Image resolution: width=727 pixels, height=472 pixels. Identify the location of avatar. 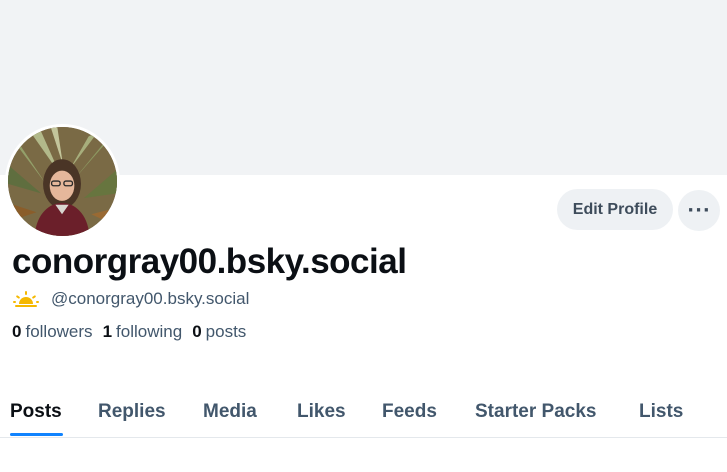
(62, 181).